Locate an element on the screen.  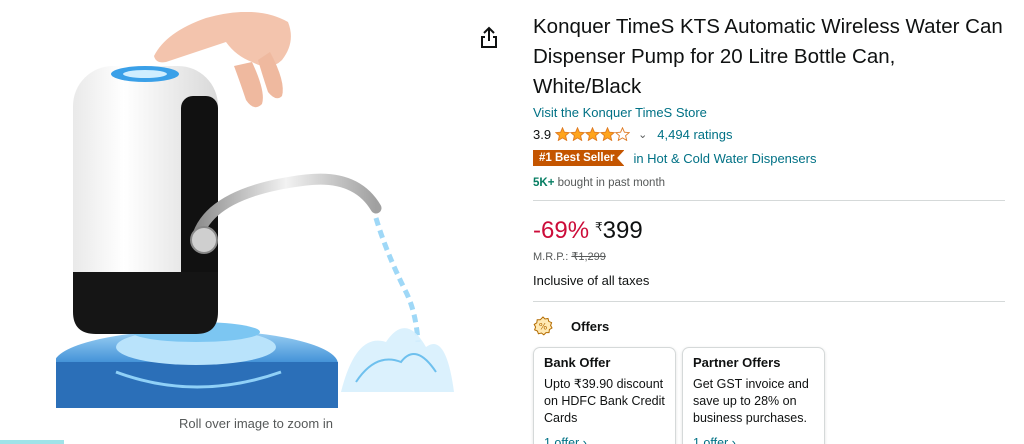
mrp-label: M.R.P.: is located at coordinates (551, 257).